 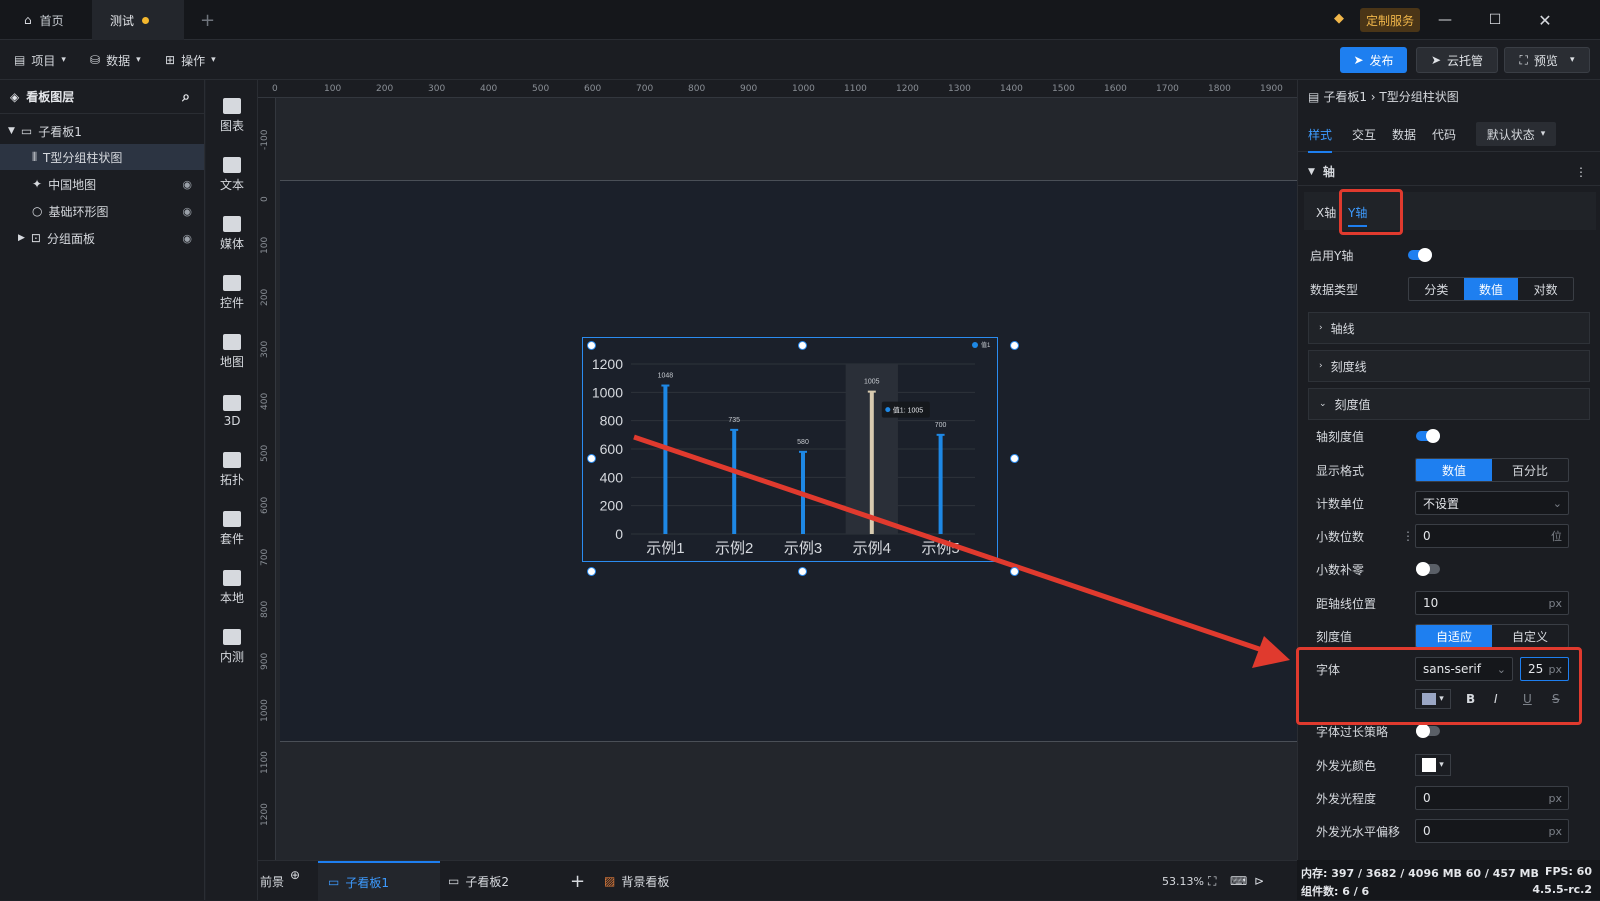 I want to click on tool-chart: 图表, so click(x=232, y=116).